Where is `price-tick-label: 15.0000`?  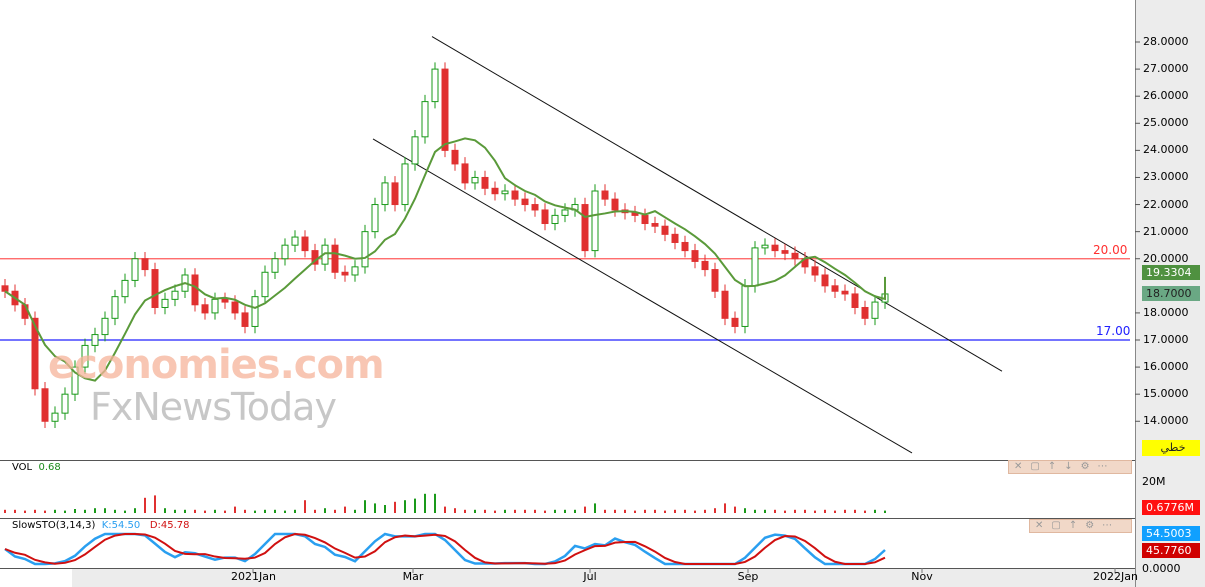
price-tick-label: 15.0000 is located at coordinates (1166, 394).